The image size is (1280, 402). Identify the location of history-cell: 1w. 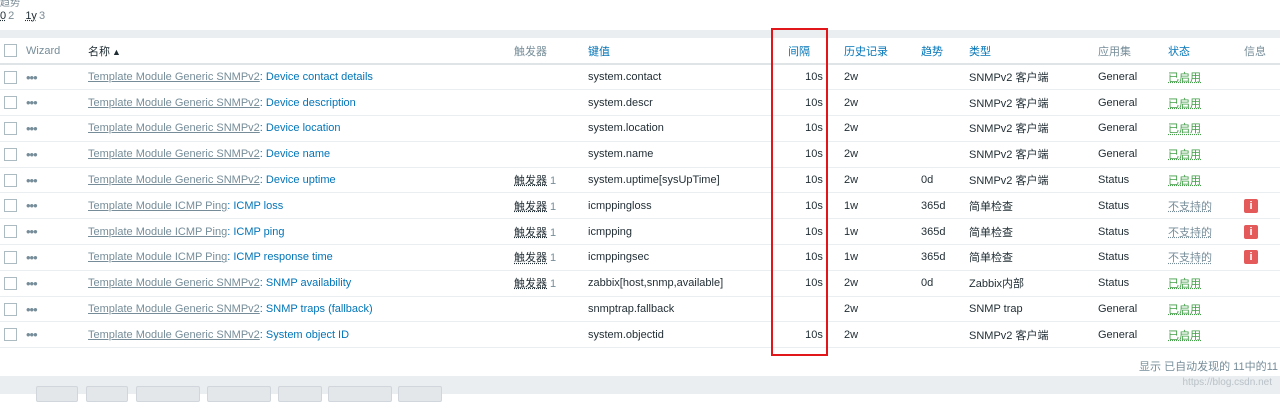
(878, 232).